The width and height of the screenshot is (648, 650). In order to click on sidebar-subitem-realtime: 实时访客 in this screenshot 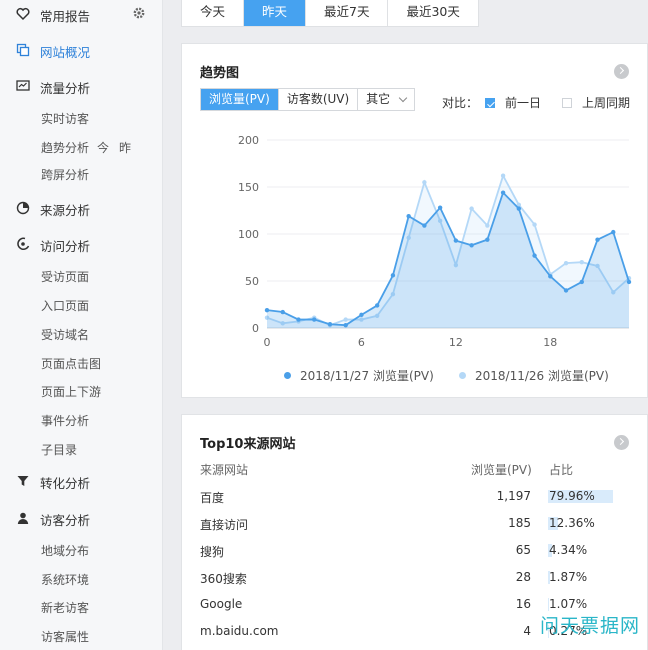, I will do `click(65, 118)`.